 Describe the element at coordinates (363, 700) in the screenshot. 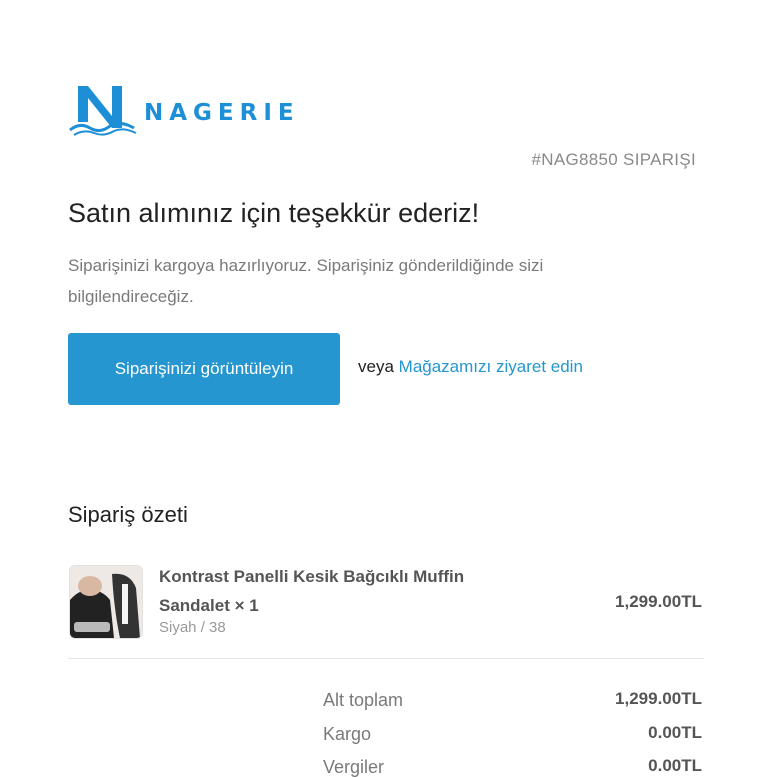

I see `subtotal-label: Alt toplam` at that location.